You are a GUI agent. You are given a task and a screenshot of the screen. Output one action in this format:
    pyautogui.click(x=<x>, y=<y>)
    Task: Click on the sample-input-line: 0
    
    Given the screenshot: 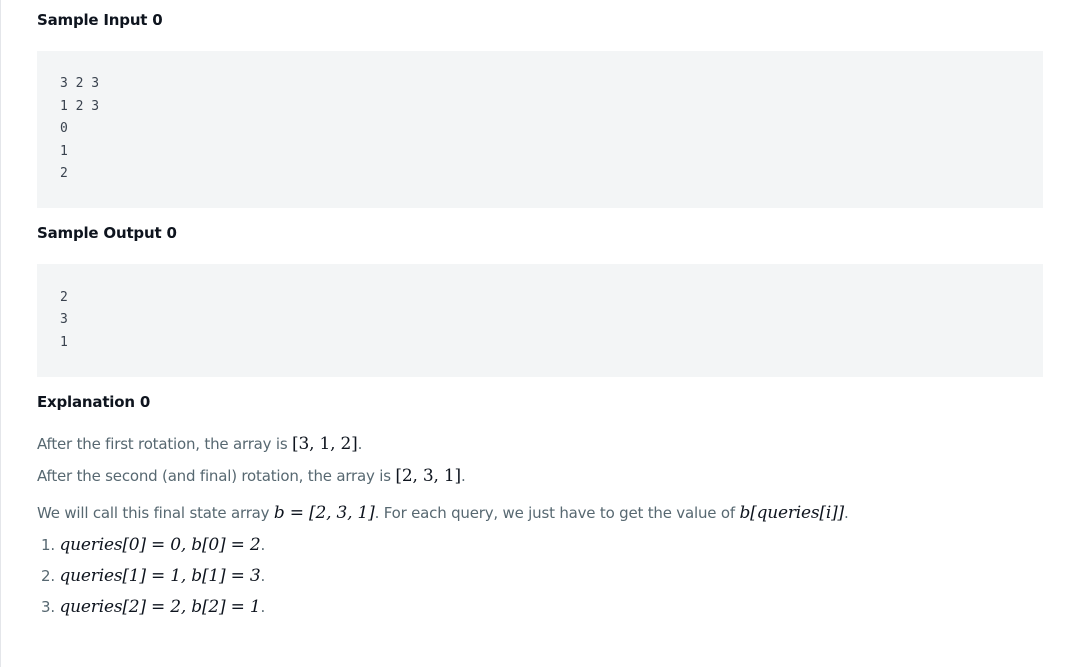 What is the action you would take?
    pyautogui.click(x=64, y=128)
    